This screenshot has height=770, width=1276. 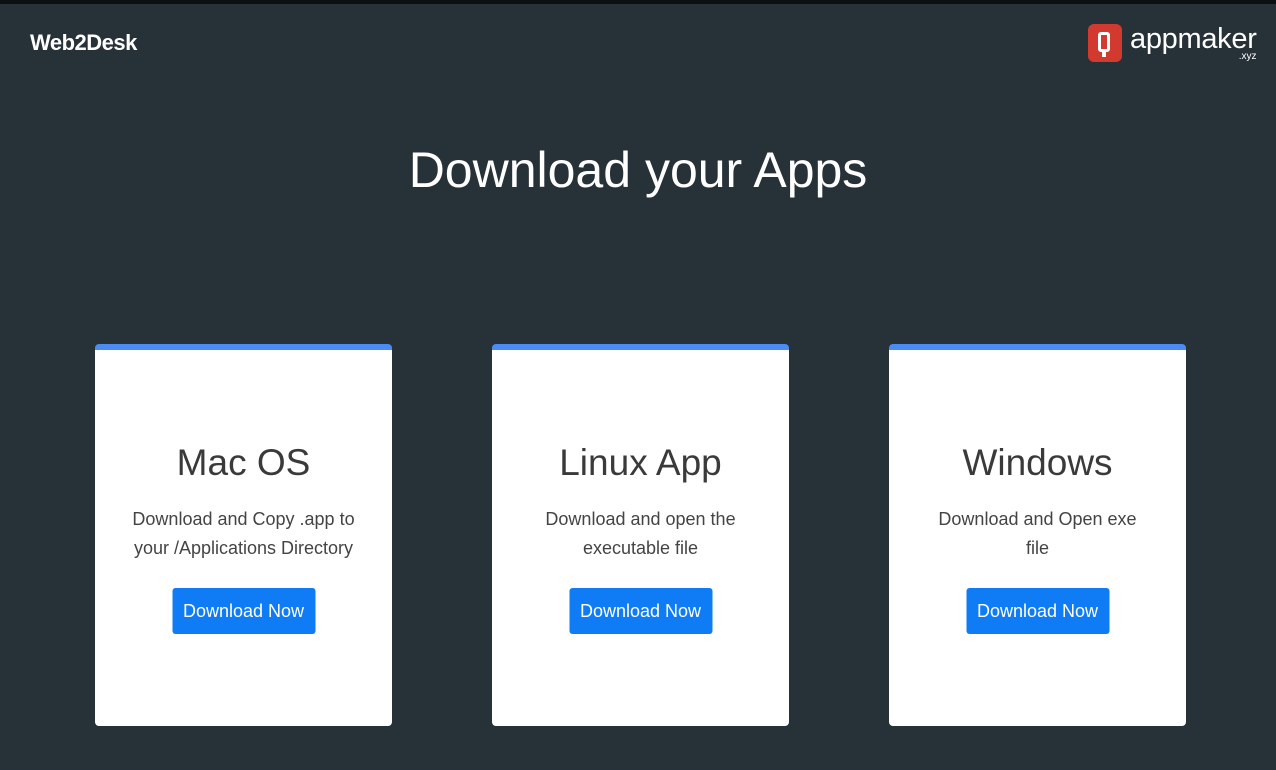 I want to click on card-description: Download and open the executable file, so click(x=640, y=533).